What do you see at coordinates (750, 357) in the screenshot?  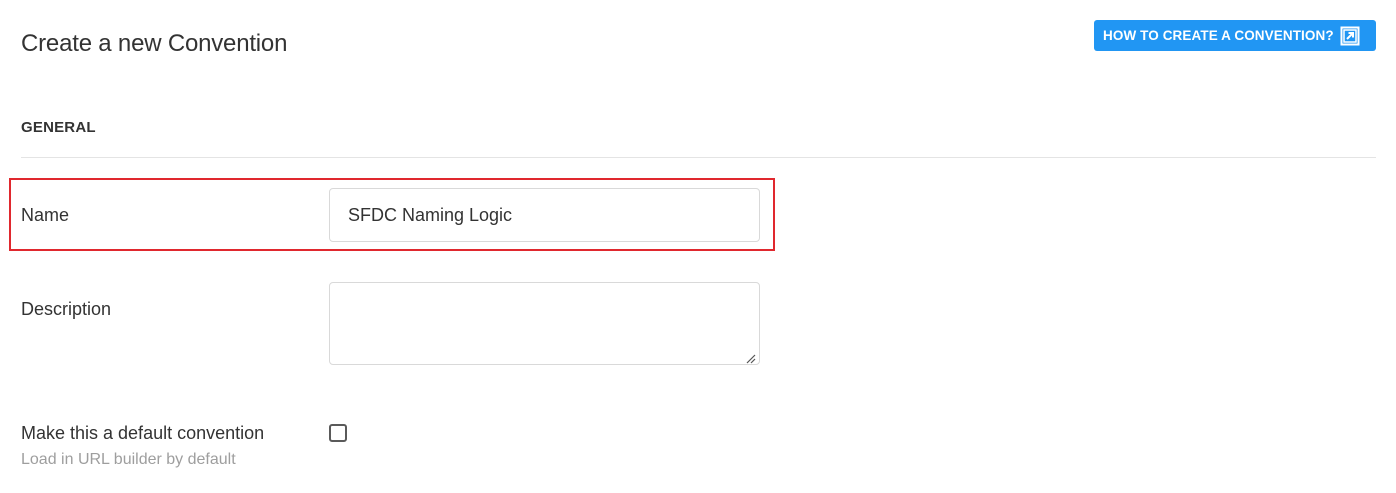 I see `resize-handle-icon` at bounding box center [750, 357].